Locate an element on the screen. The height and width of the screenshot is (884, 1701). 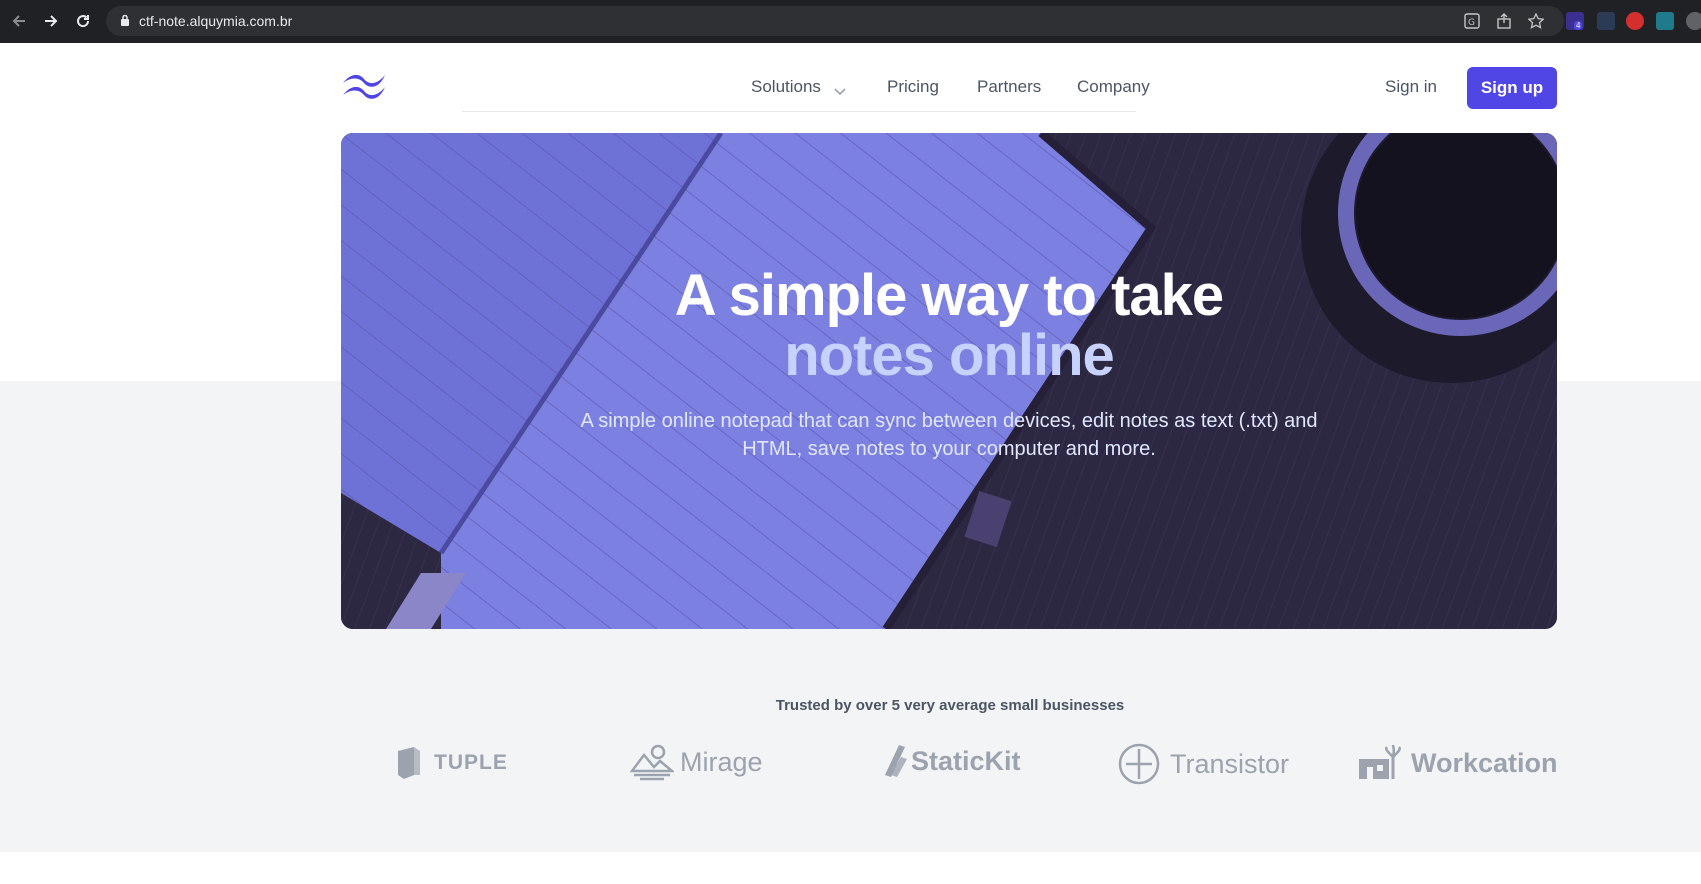
sign-in-link: Sign in is located at coordinates (1411, 87).